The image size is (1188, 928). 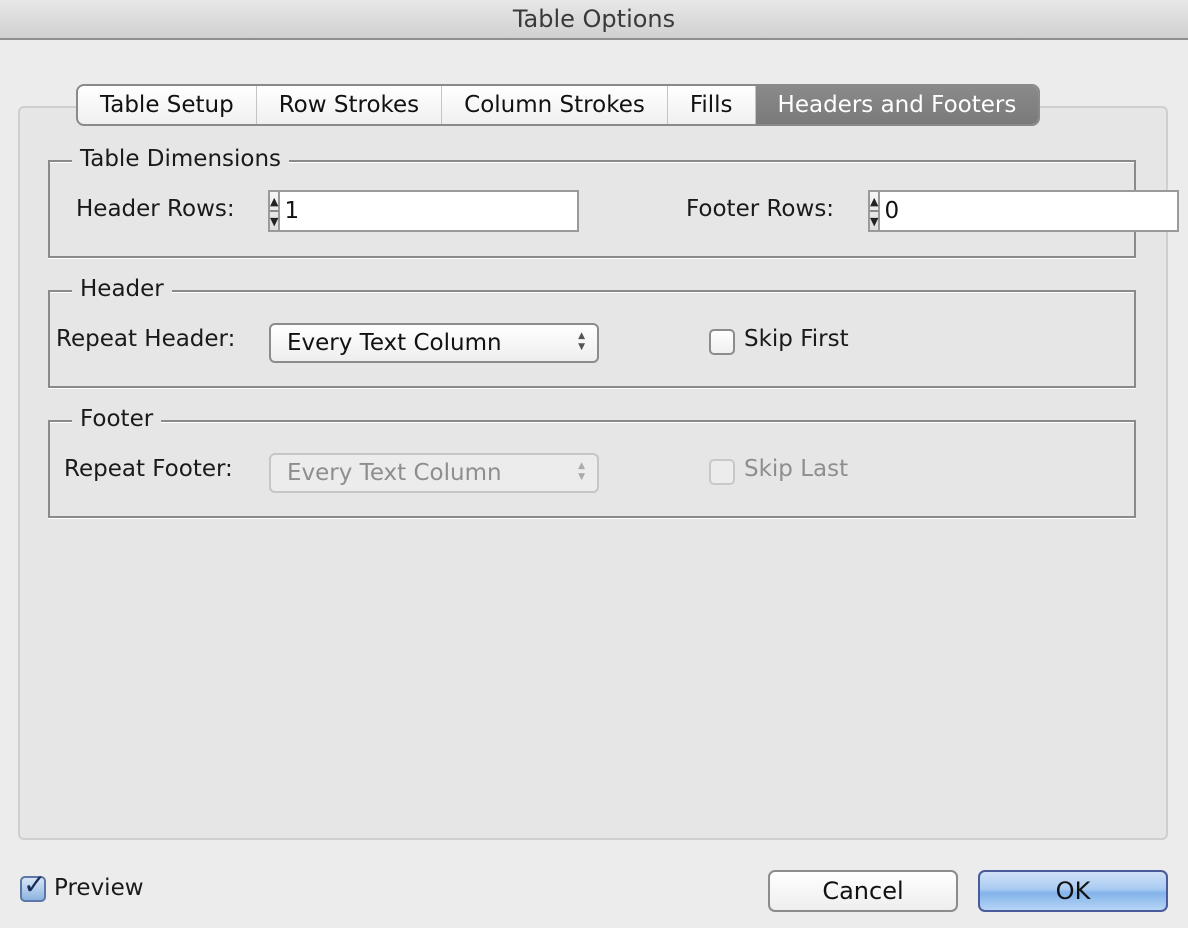 I want to click on checkmark-icon: ✓, so click(x=35, y=884).